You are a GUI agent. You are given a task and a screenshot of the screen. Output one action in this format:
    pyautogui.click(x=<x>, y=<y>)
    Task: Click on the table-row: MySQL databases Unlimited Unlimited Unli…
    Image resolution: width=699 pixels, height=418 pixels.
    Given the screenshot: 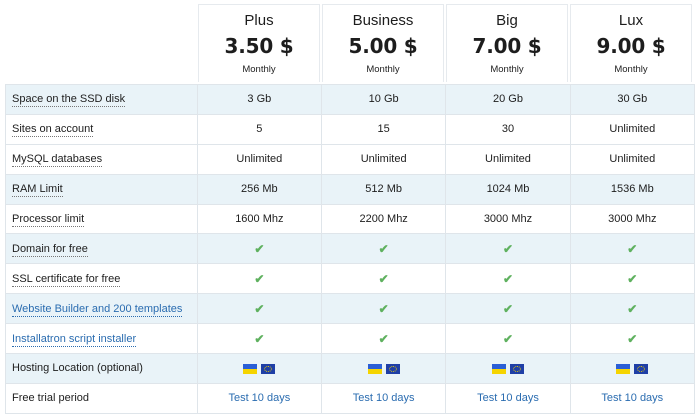 What is the action you would take?
    pyautogui.click(x=350, y=159)
    